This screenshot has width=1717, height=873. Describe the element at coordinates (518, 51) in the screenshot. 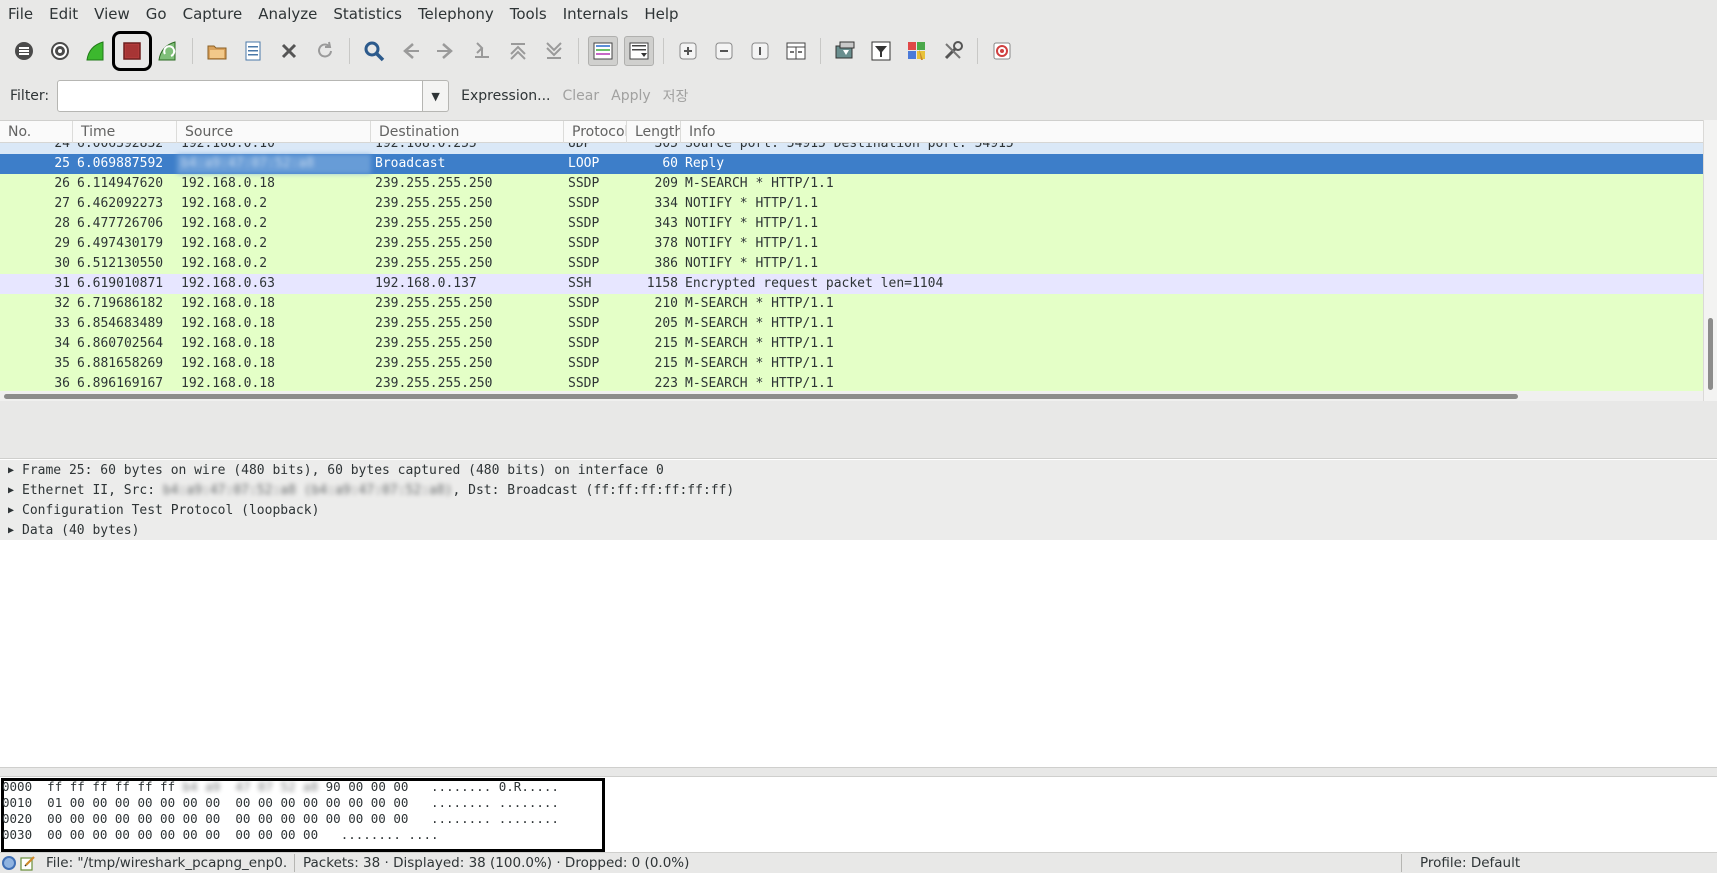

I see `first-packet-button` at that location.